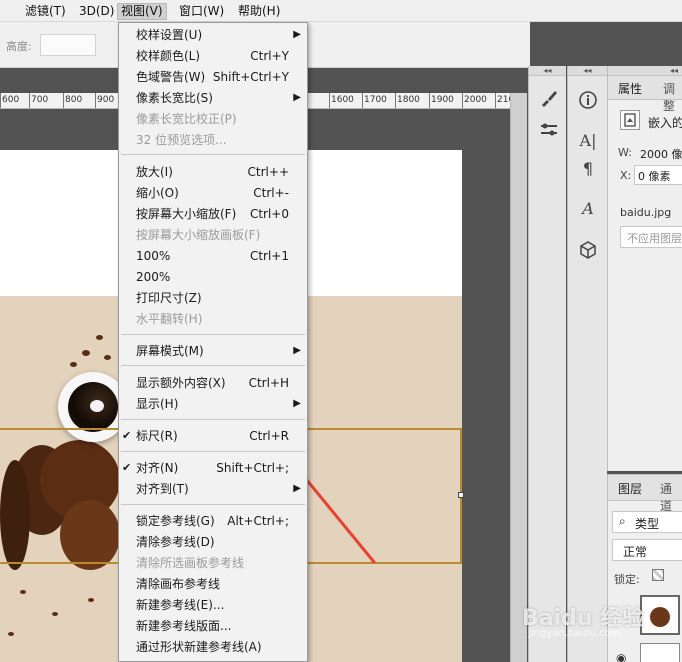  Describe the element at coordinates (213, 298) in the screenshot. I see `menu-item-print-size: 打印尺寸(Z)` at that location.